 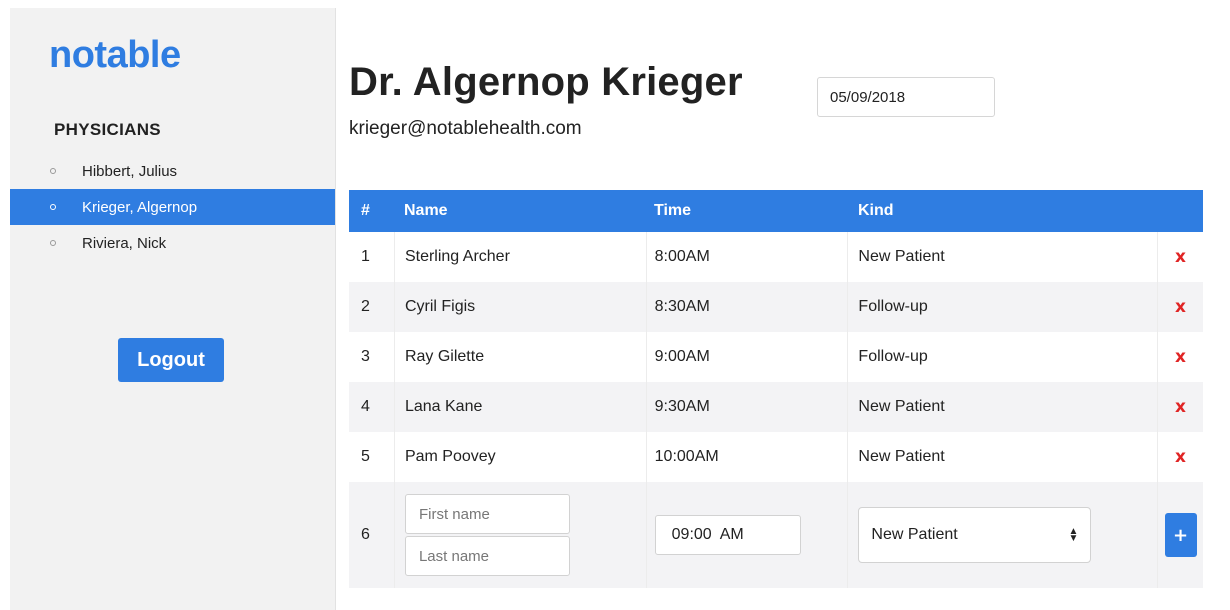 What do you see at coordinates (746, 407) in the screenshot?
I see `cell-time: 9:30AM` at bounding box center [746, 407].